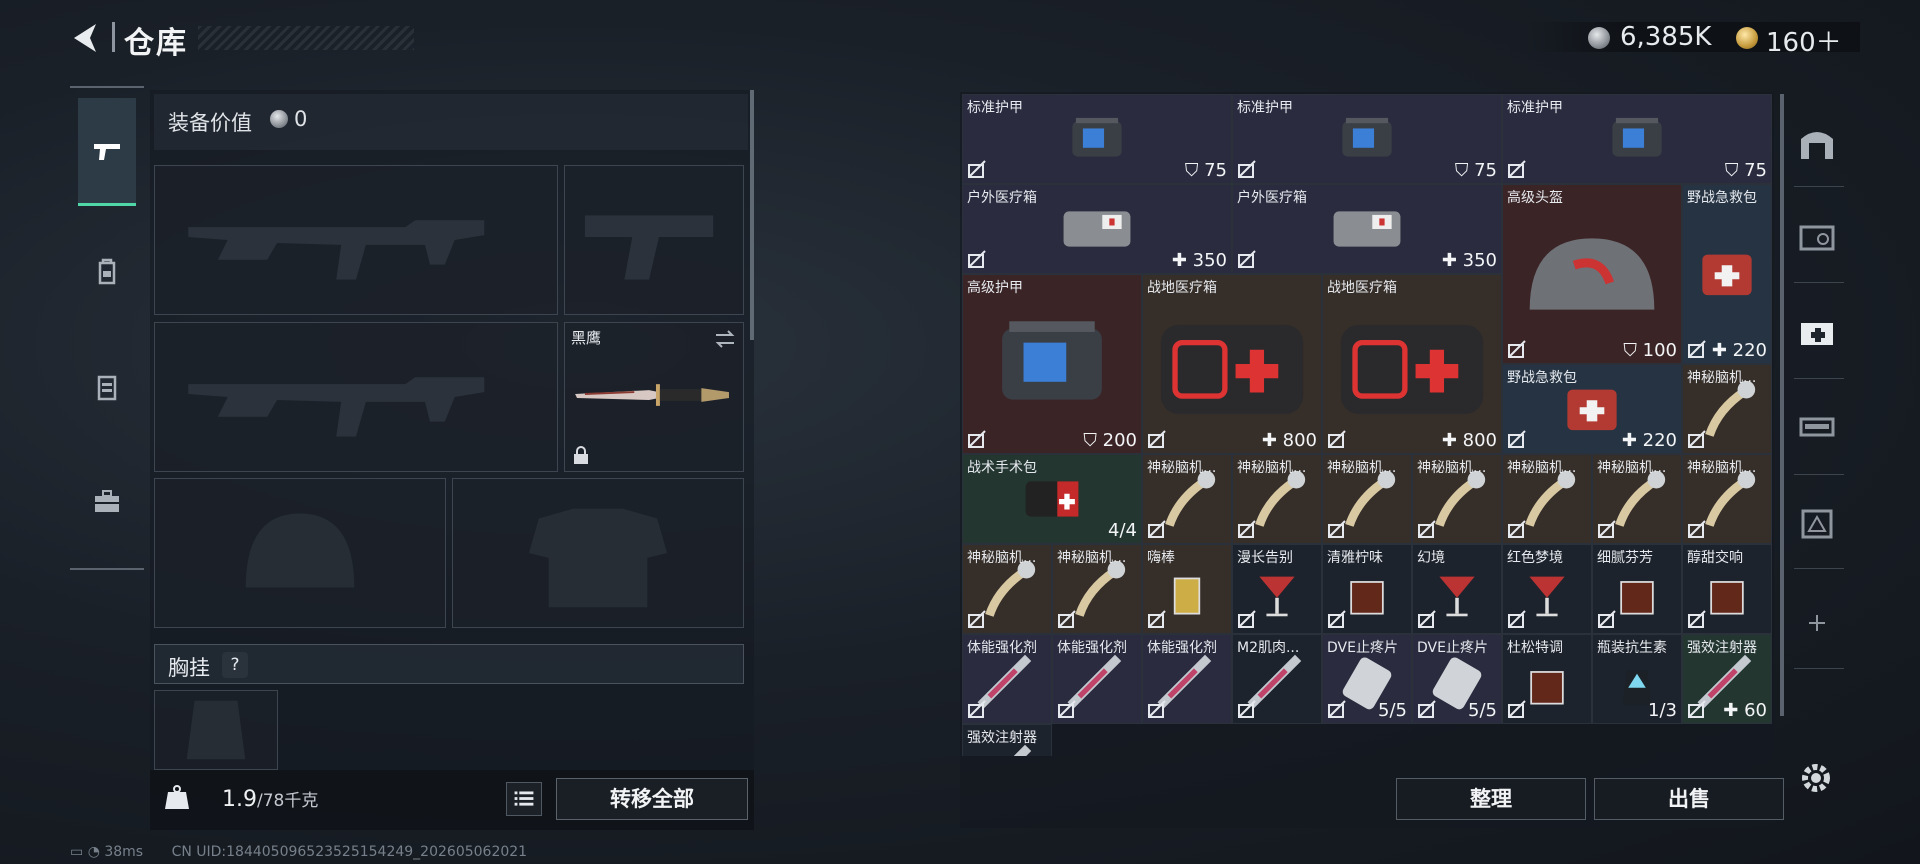 The width and height of the screenshot is (1920, 864). Describe the element at coordinates (1052, 499) in the screenshot. I see `storage-item: 战术手术包 4/4` at that location.